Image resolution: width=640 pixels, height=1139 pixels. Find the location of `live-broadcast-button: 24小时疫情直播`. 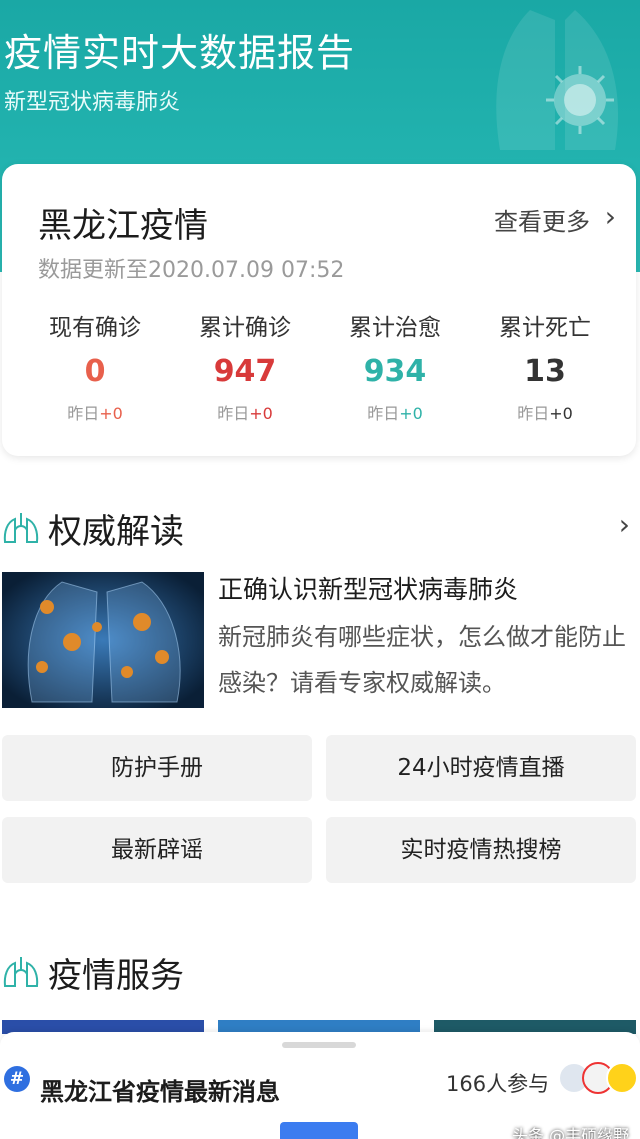

live-broadcast-button: 24小时疫情直播 is located at coordinates (481, 768).